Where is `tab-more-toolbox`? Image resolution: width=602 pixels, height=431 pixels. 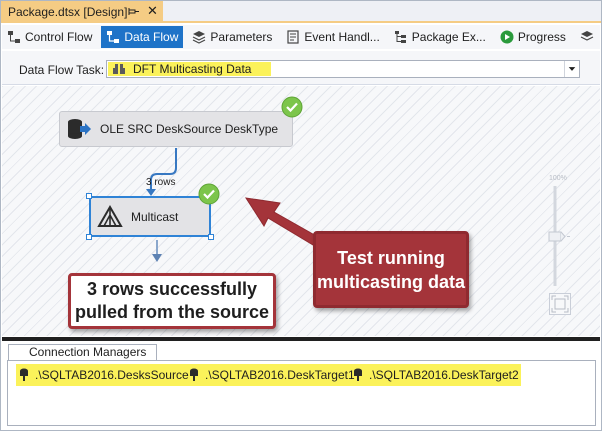
tab-more-toolbox is located at coordinates (587, 37).